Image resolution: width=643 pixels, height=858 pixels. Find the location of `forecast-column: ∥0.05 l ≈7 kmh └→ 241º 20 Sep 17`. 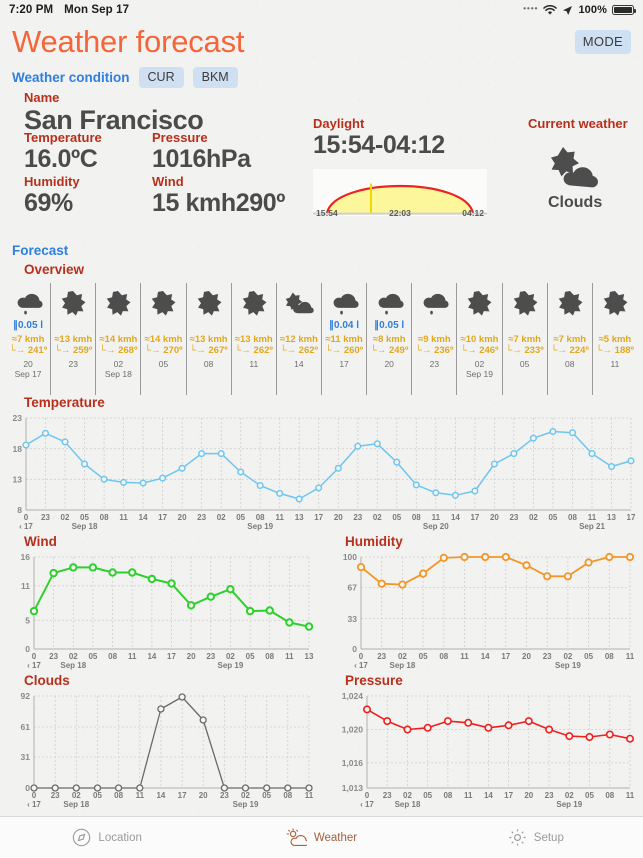

forecast-column: ∥0.05 l ≈7 kmh └→ 241º 20 Sep 17 is located at coordinates (28, 339).